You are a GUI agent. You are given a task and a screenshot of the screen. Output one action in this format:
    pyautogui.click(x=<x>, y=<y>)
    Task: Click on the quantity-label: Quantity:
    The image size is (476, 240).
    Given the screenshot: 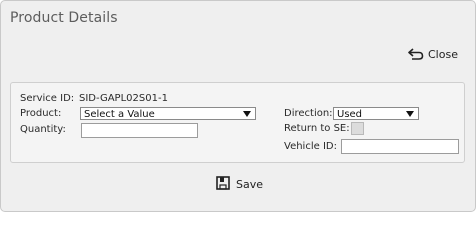 What is the action you would take?
    pyautogui.click(x=43, y=129)
    